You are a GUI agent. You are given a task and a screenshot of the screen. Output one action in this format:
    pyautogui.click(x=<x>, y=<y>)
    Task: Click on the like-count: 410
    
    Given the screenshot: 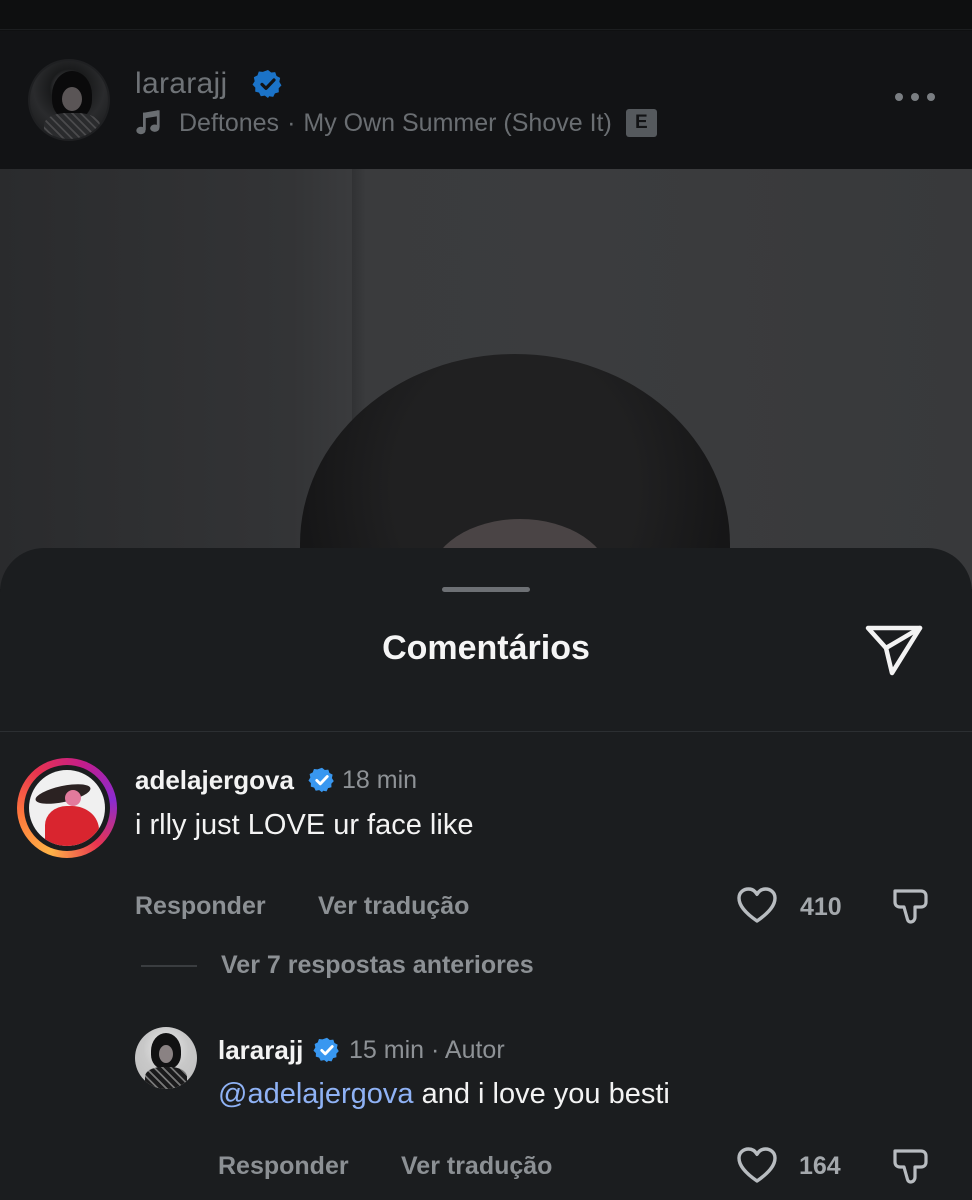 What is the action you would take?
    pyautogui.click(x=821, y=907)
    